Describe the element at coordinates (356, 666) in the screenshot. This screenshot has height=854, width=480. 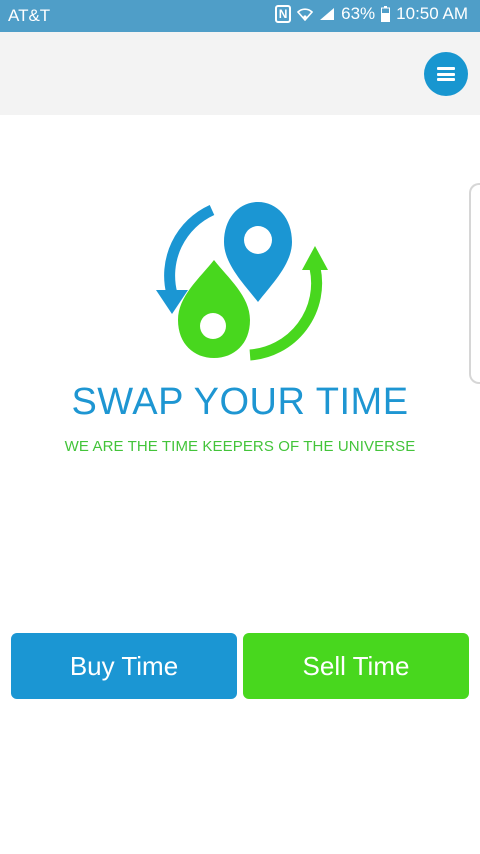
I see `sell-time-button: Sell Time` at that location.